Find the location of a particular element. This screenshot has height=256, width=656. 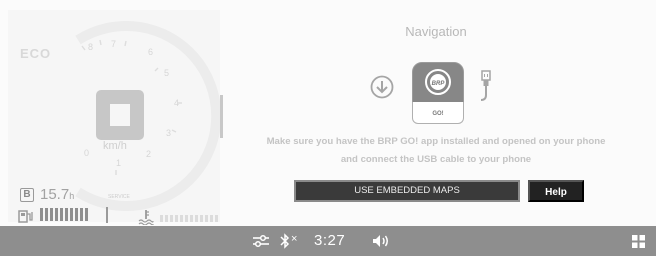

use-embedded-maps-button: USE EMBEDDED MAPS is located at coordinates (407, 191).